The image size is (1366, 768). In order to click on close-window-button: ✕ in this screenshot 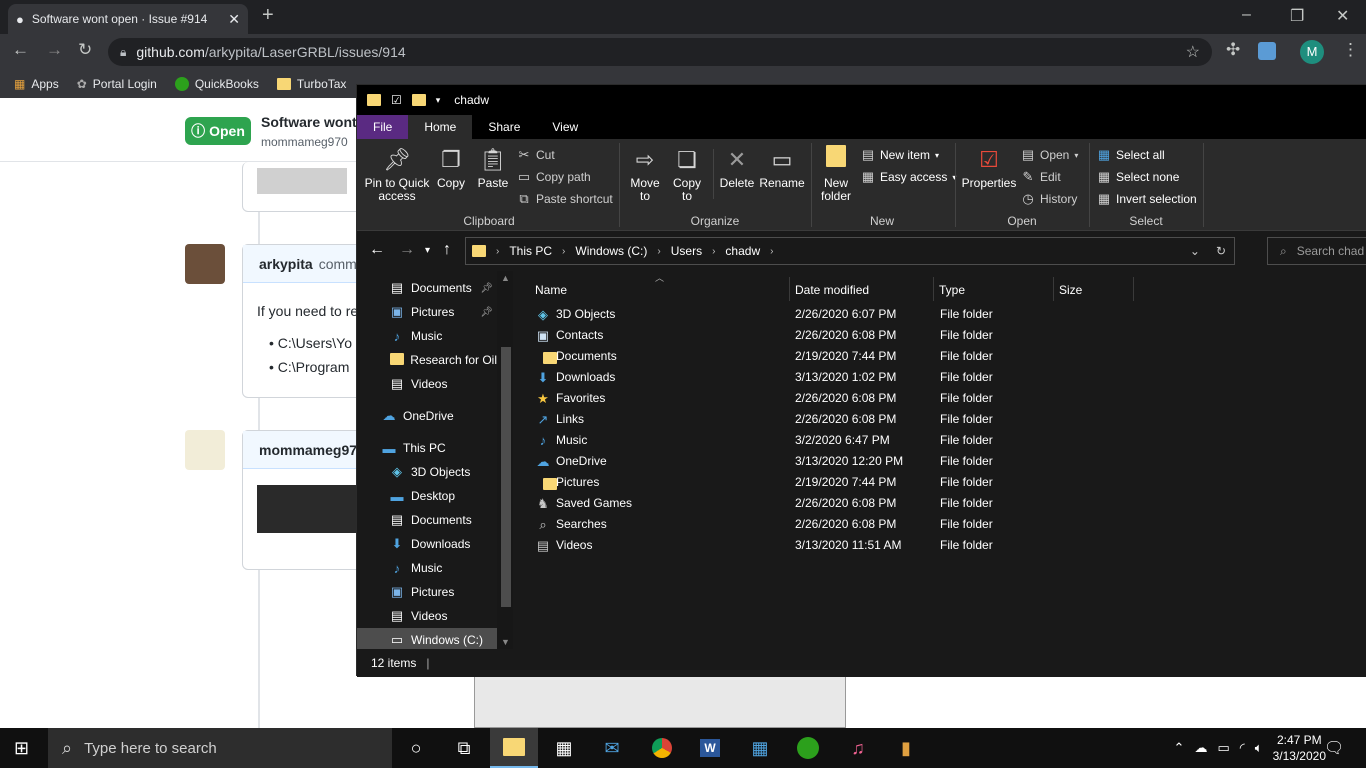, I will do `click(1342, 16)`.